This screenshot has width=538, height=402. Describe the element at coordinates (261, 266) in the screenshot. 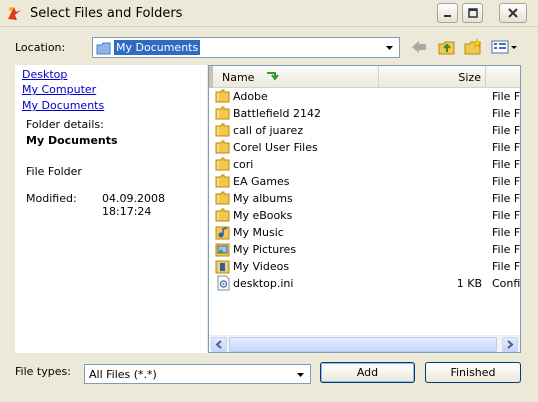

I see `file-name: My Videos` at that location.